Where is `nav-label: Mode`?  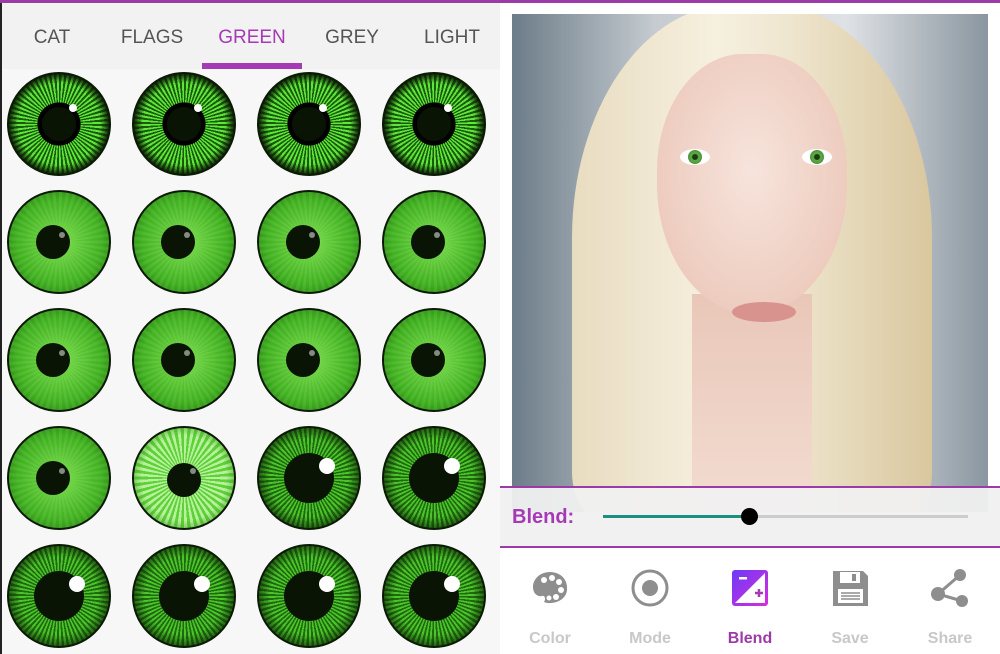
nav-label: Mode is located at coordinates (650, 638).